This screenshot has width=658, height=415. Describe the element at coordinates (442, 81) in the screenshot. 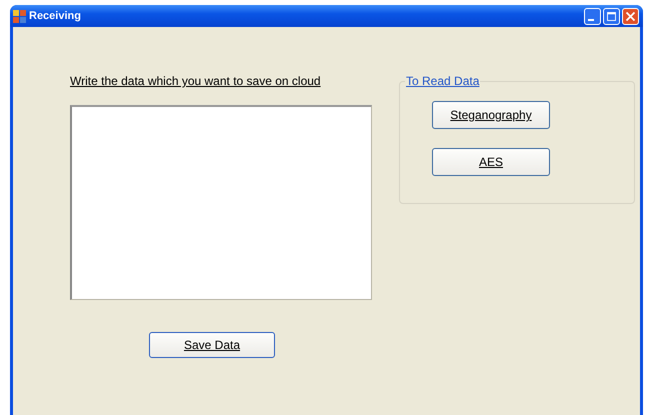

I see `group-title: To Read Data` at that location.